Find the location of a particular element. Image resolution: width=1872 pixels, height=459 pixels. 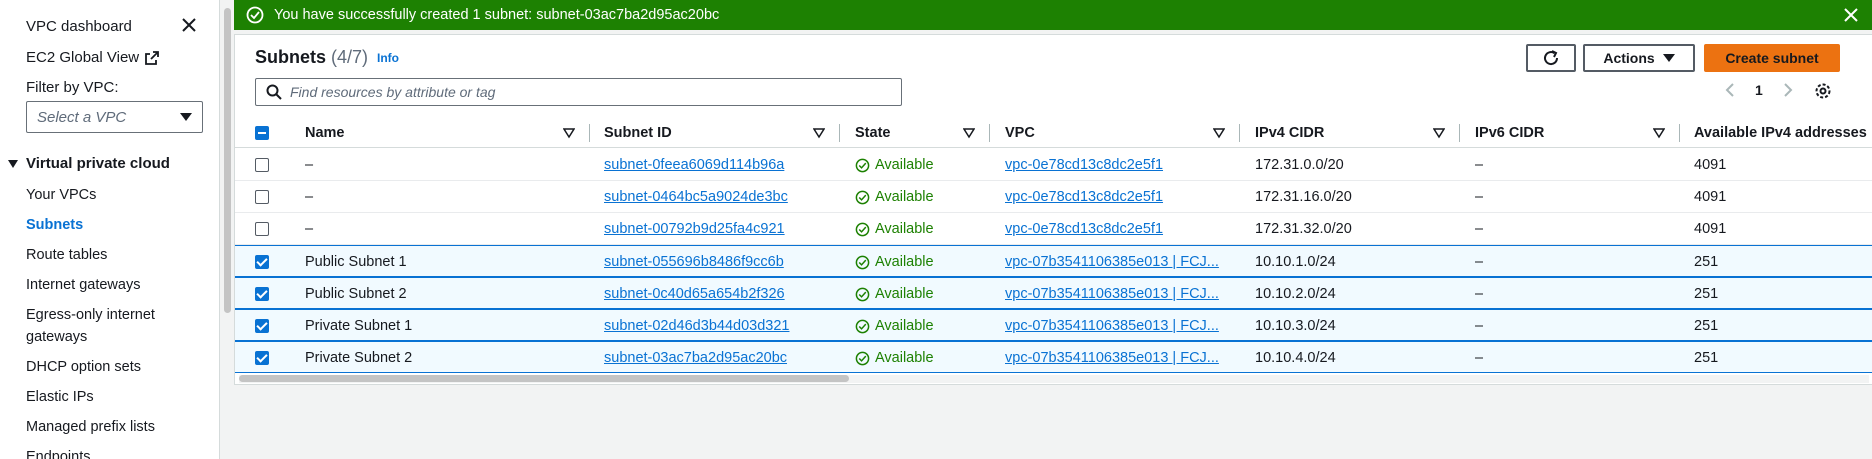

select-all-checkbox is located at coordinates (262, 133).